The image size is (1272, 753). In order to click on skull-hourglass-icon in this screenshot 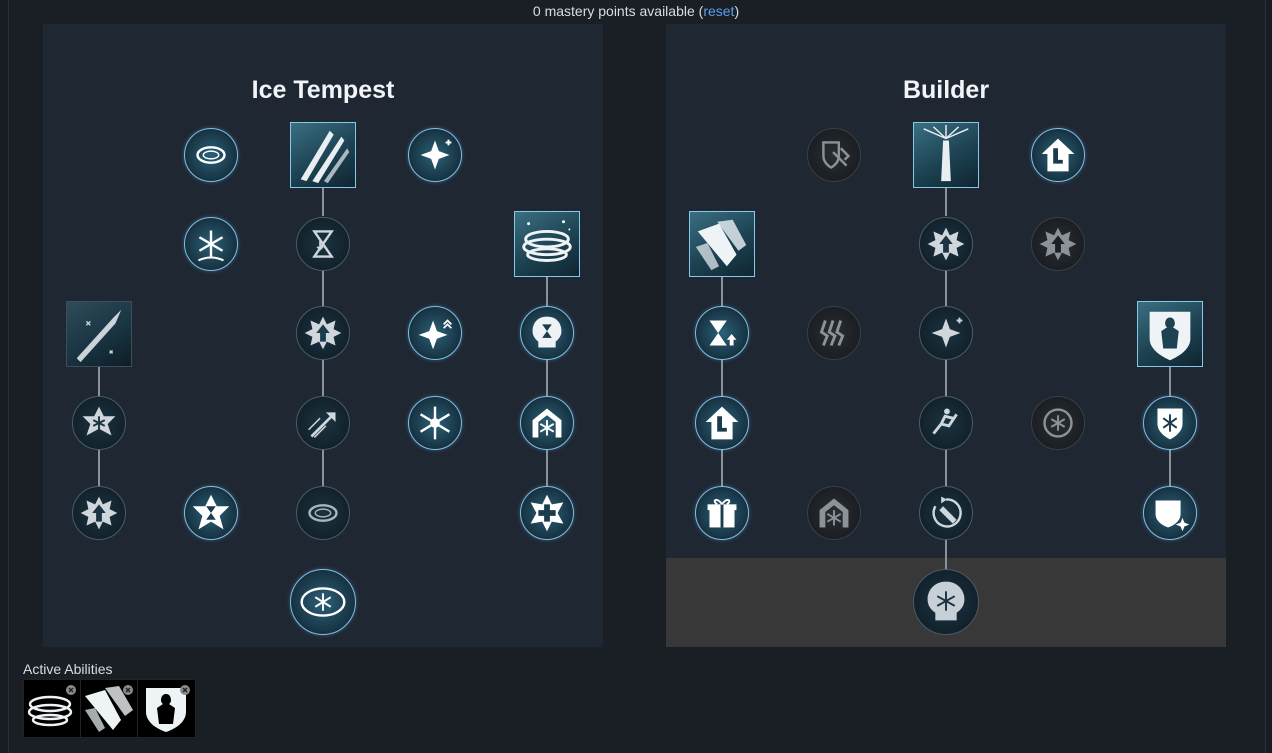, I will do `click(547, 332)`.